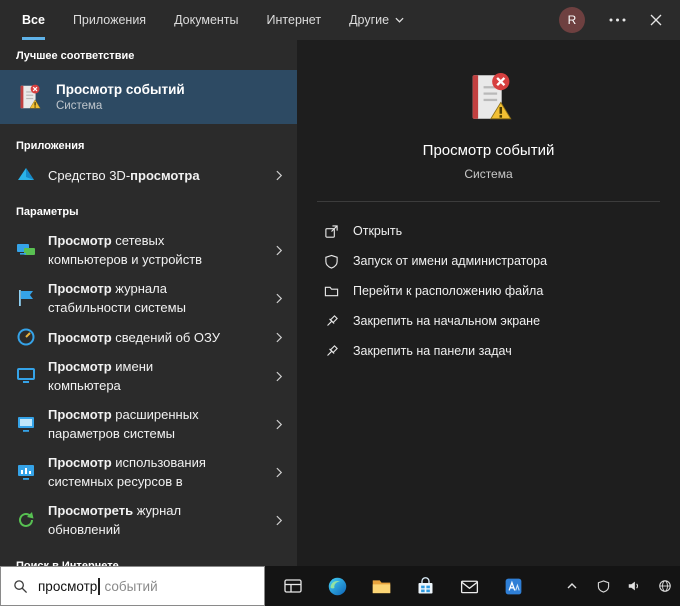 The image size is (680, 606). Describe the element at coordinates (148, 250) in the screenshot. I see `settings-result-network-devices: Просмотр сетевых компьютеров и устройств` at that location.